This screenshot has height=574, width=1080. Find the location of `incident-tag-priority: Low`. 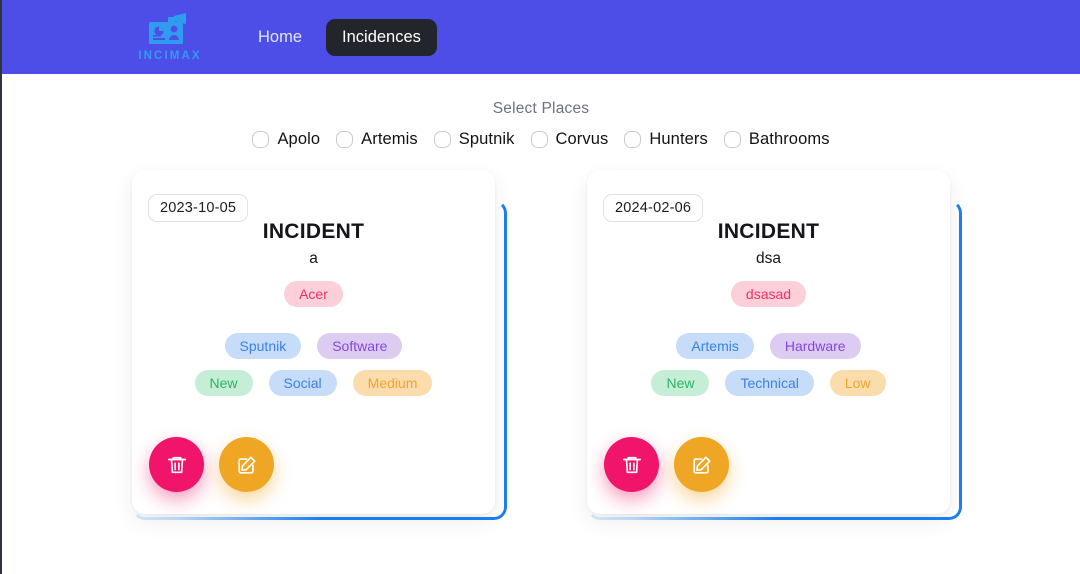

incident-tag-priority: Low is located at coordinates (857, 383).